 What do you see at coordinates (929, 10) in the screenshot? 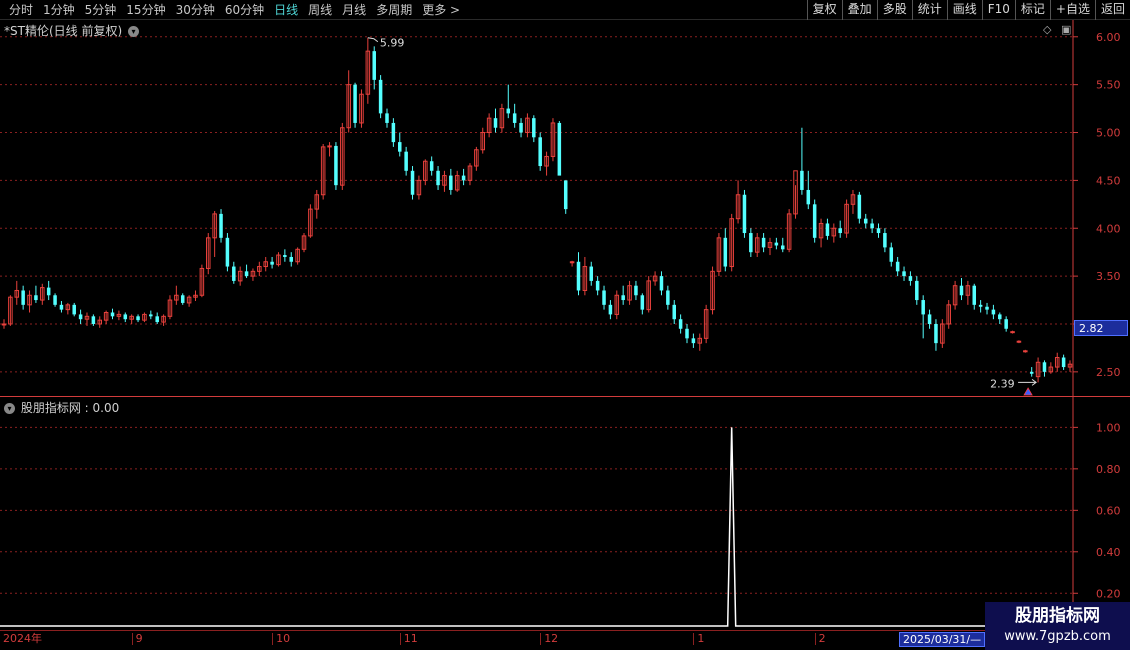
I see `toolbar-button-3: 统计` at bounding box center [929, 10].